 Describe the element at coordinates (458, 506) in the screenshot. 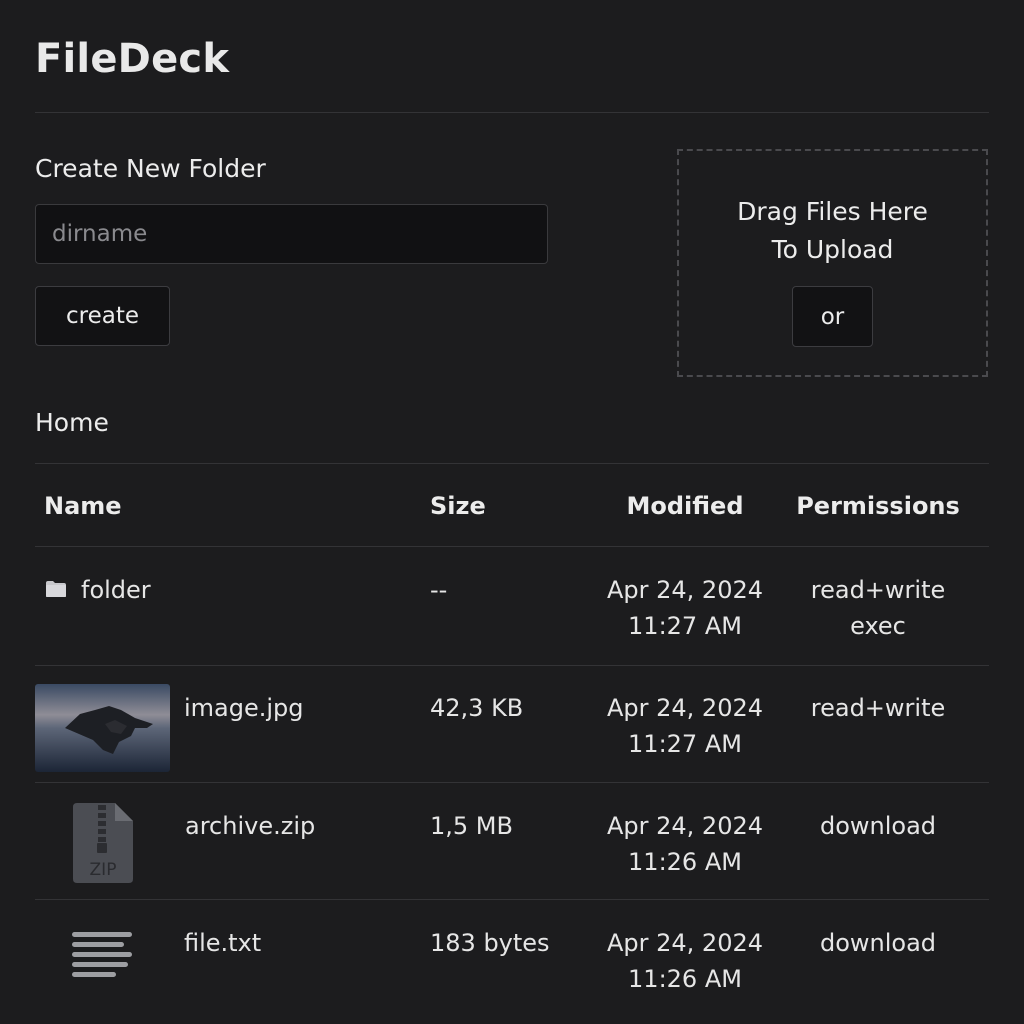

I see `column-header-size: Size` at that location.